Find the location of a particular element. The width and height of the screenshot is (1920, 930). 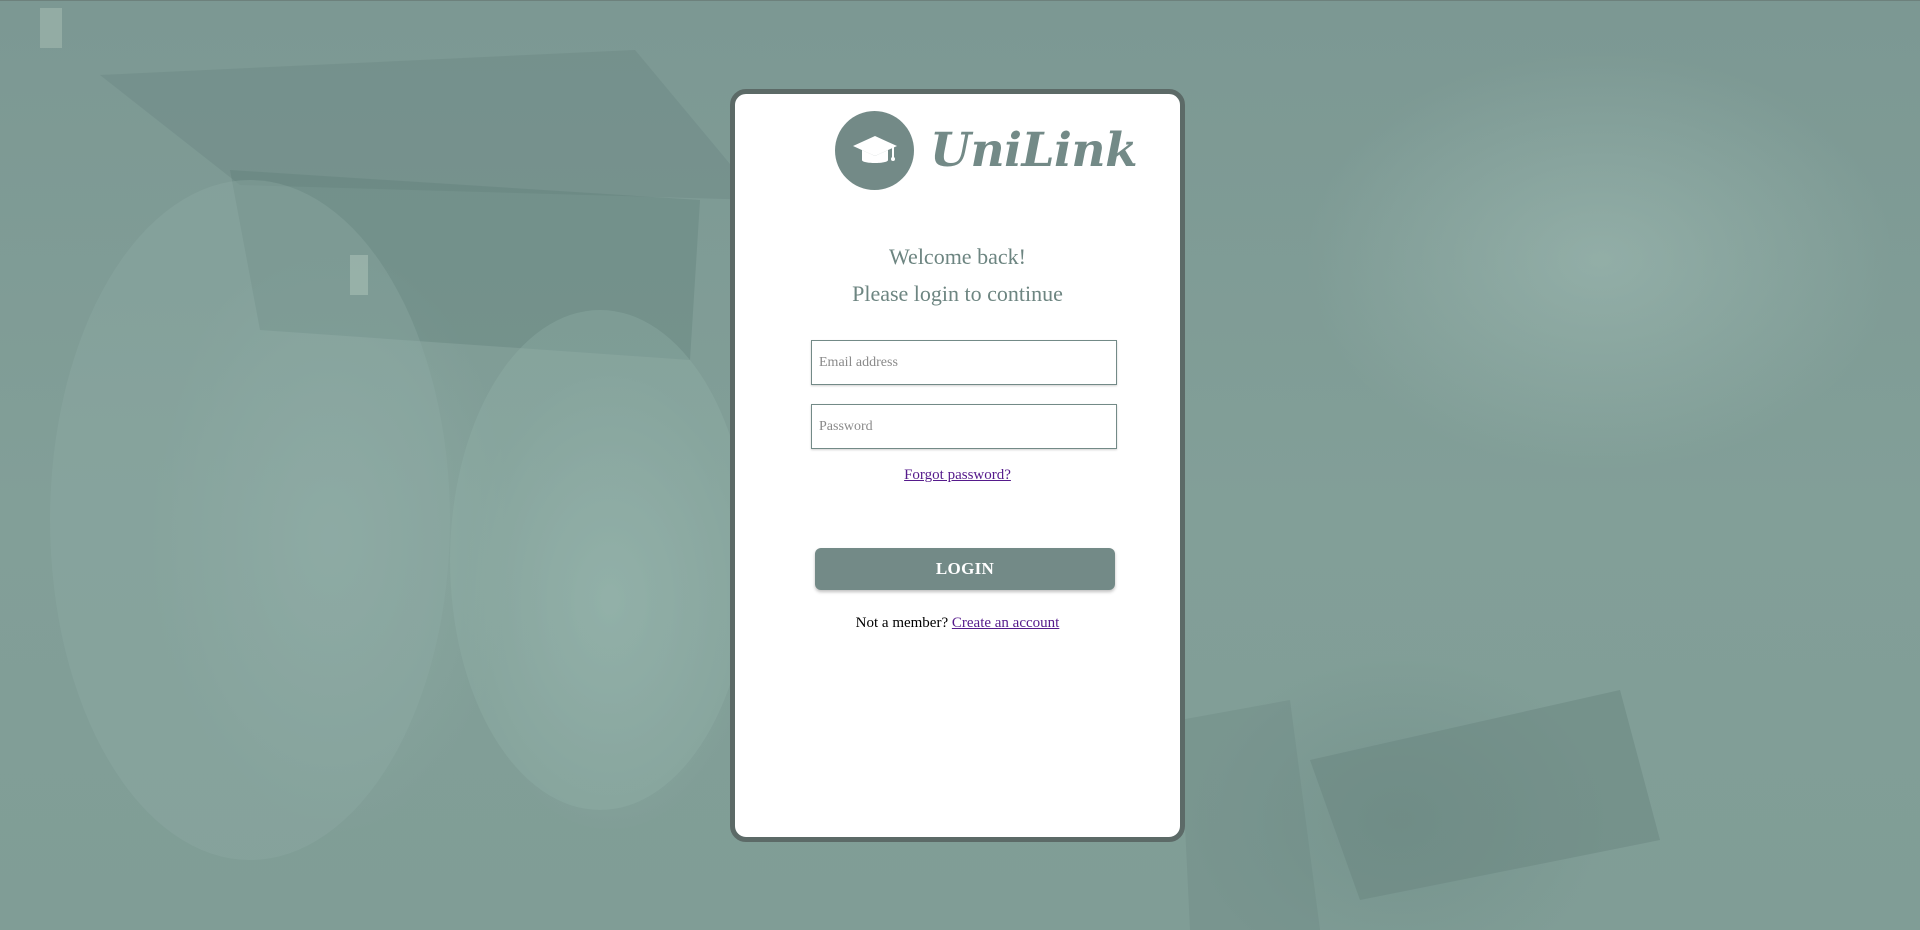

password-field is located at coordinates (964, 426).